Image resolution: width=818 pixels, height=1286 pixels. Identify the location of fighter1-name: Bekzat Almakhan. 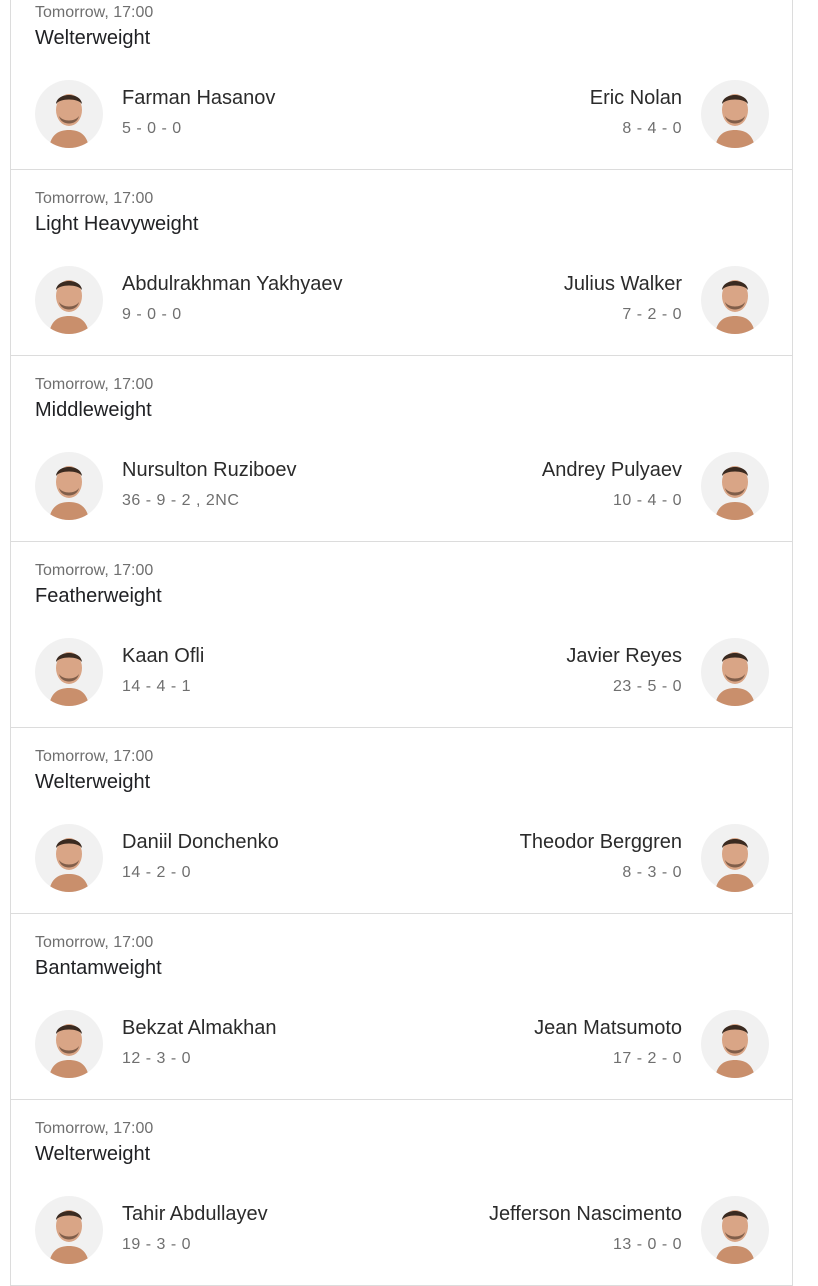
(199, 1028).